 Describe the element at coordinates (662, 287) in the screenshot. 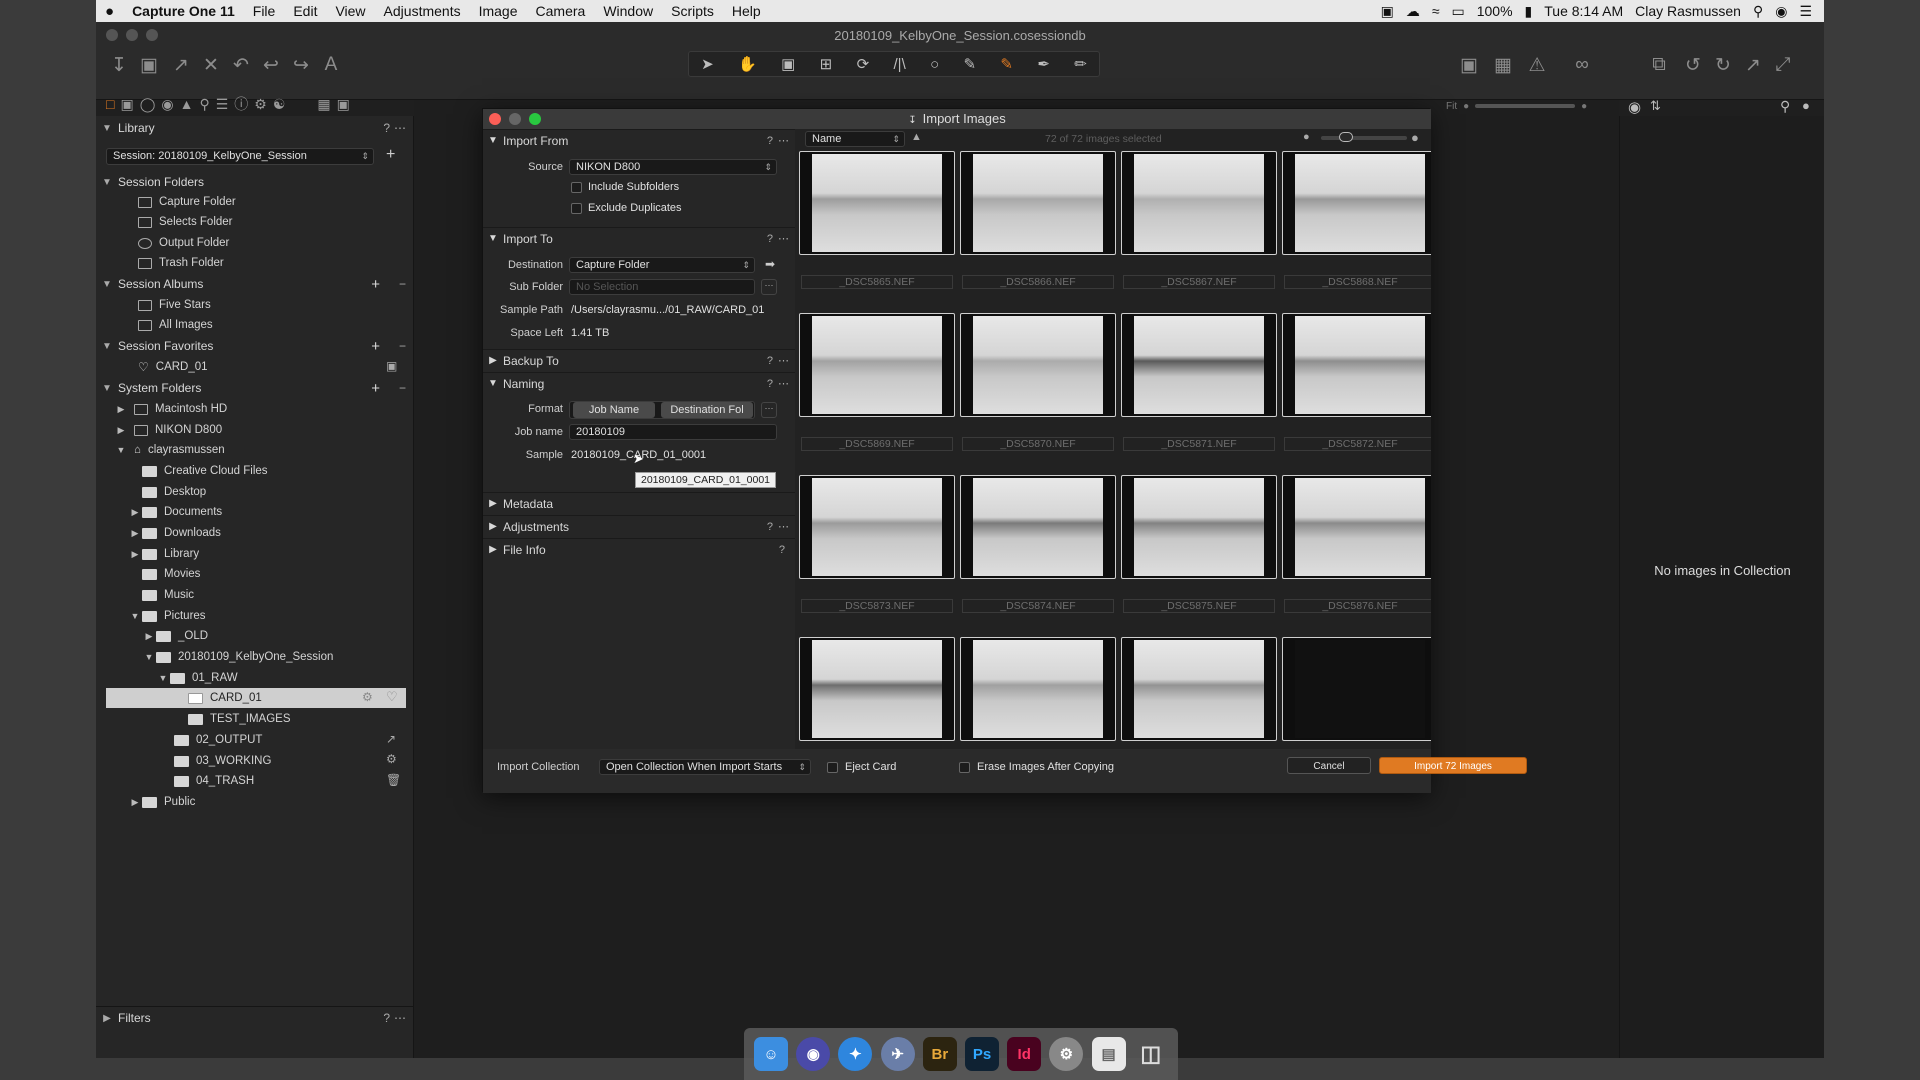

I see `subfolder-input: No Selection` at that location.